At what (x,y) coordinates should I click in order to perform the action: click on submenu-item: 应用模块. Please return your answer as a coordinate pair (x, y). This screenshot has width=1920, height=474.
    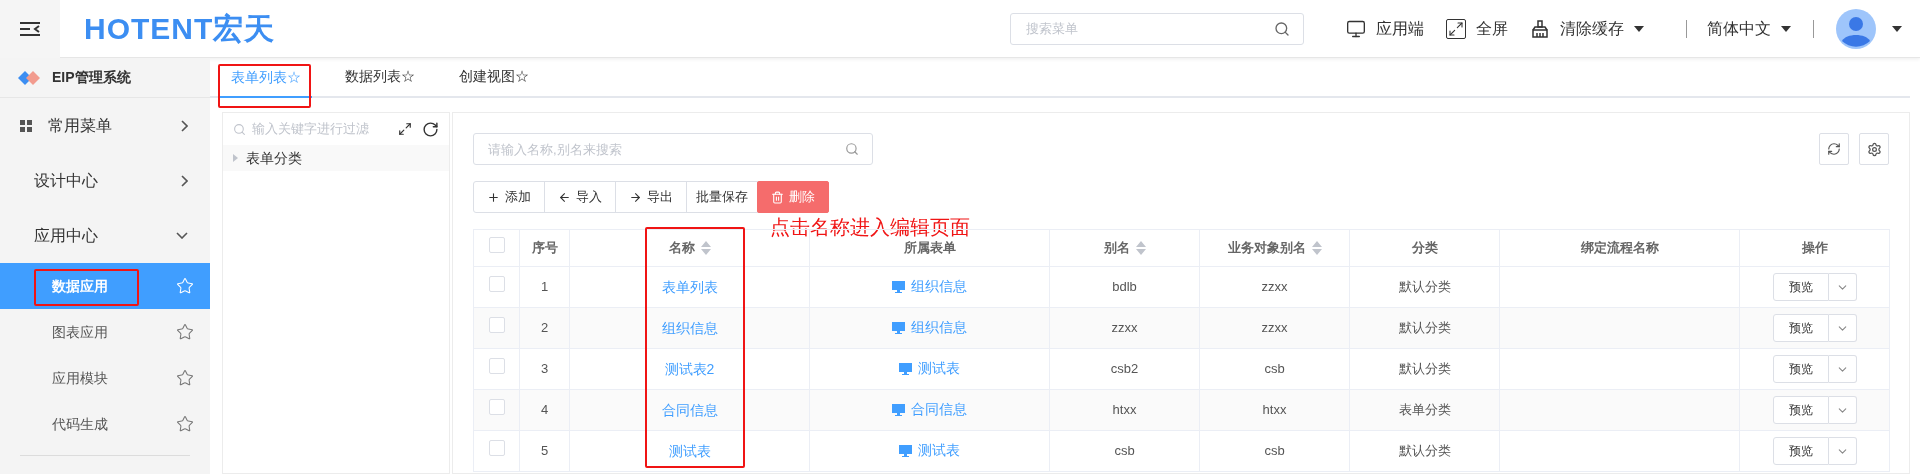
    Looking at the image, I should click on (105, 378).